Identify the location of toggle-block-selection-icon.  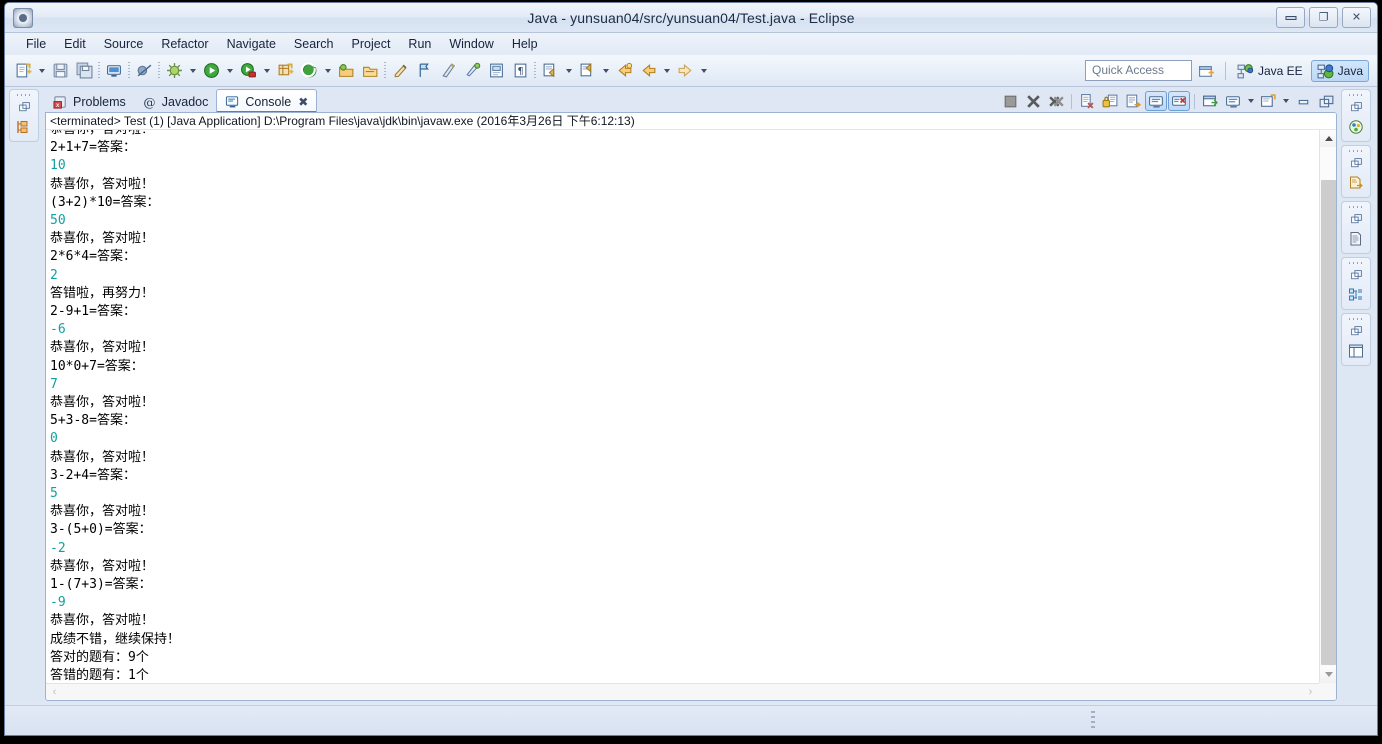
(496, 71).